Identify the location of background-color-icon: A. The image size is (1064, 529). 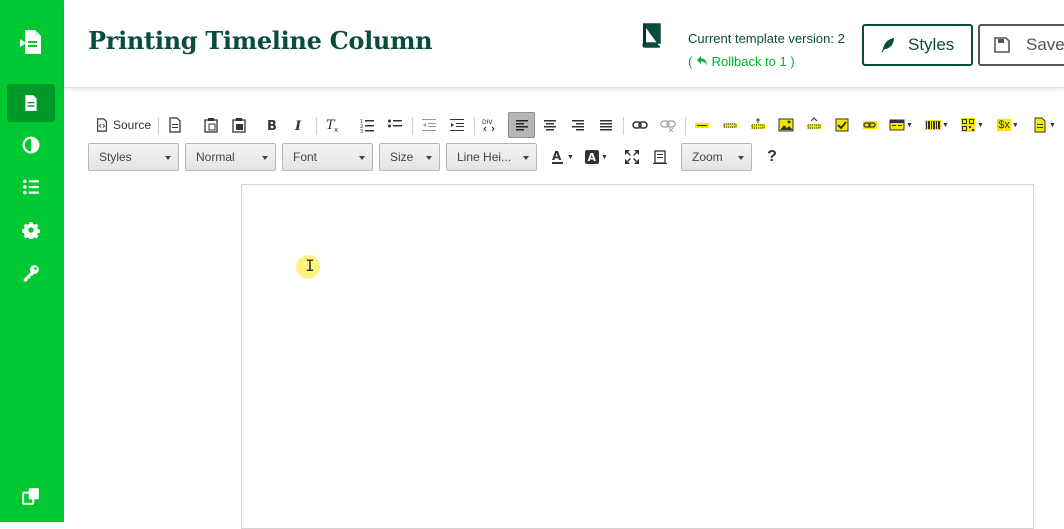
(592, 157).